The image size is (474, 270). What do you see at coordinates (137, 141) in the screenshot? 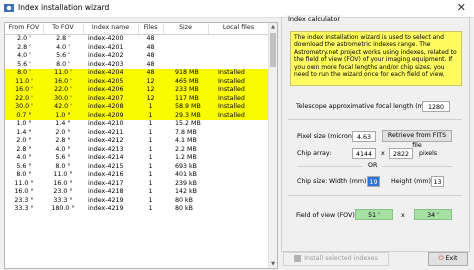
I see `table-row: 2.0 ° 2.8 ° index-4212 1 4.1 MB` at bounding box center [137, 141].